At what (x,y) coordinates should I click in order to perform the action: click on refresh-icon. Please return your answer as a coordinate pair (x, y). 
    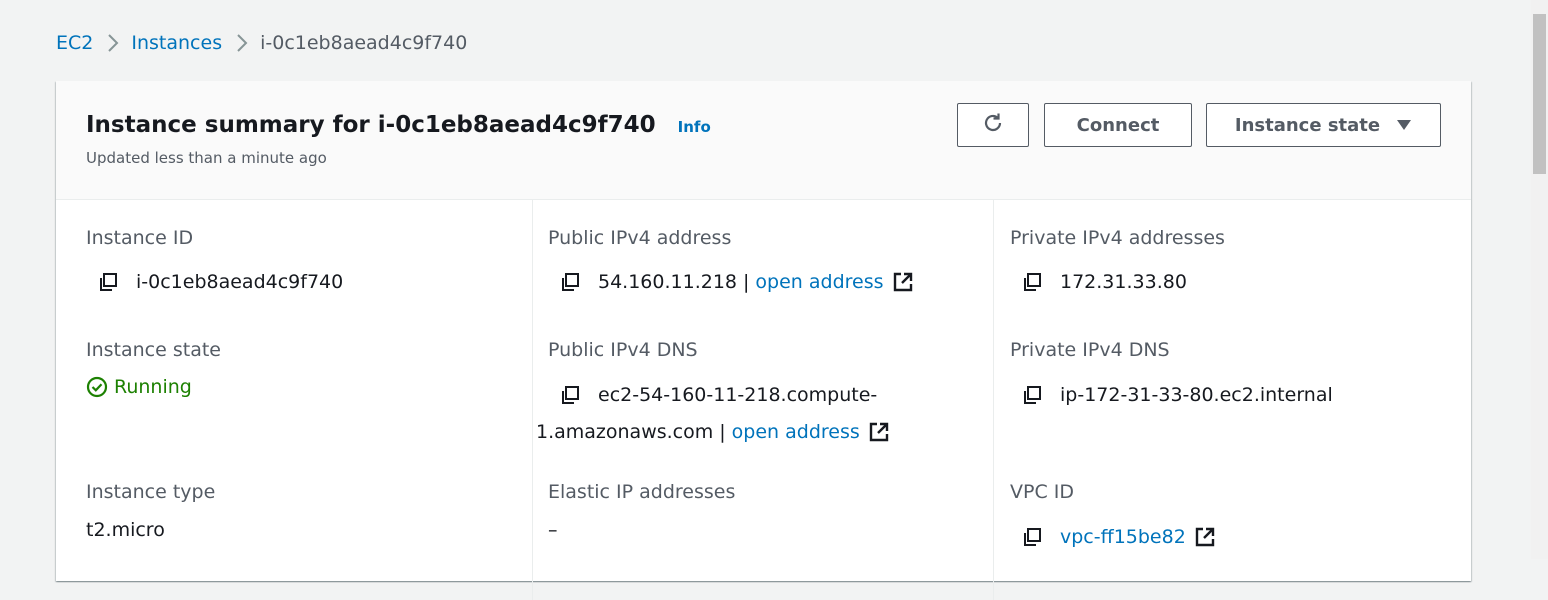
    Looking at the image, I should click on (993, 125).